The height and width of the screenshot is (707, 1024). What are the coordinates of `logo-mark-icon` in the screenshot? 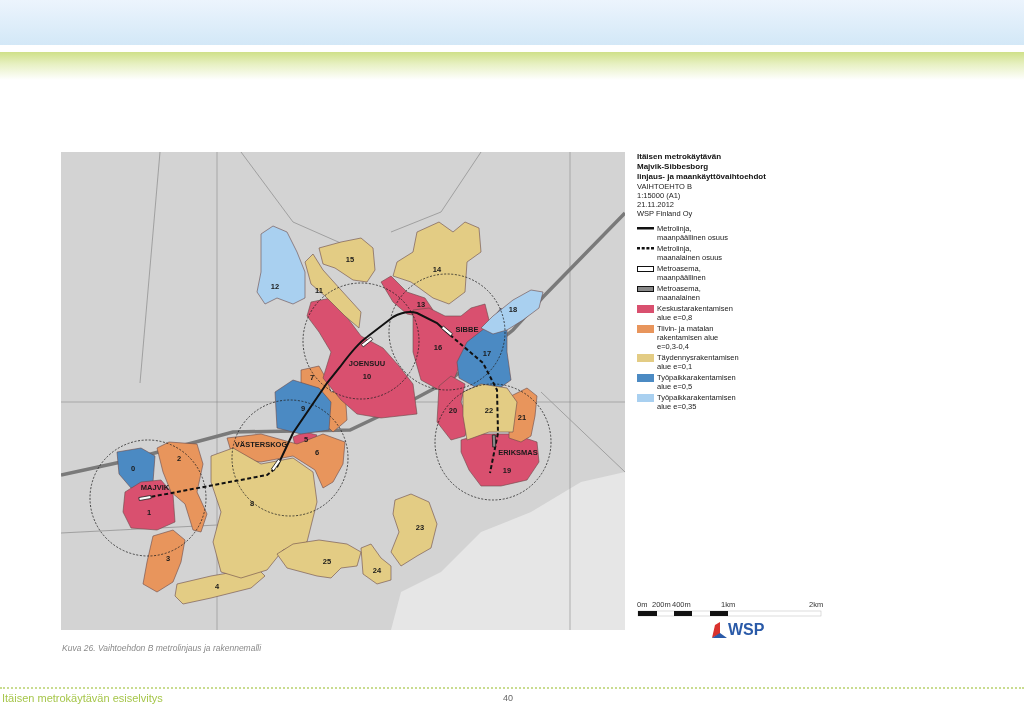 It's located at (719, 630).